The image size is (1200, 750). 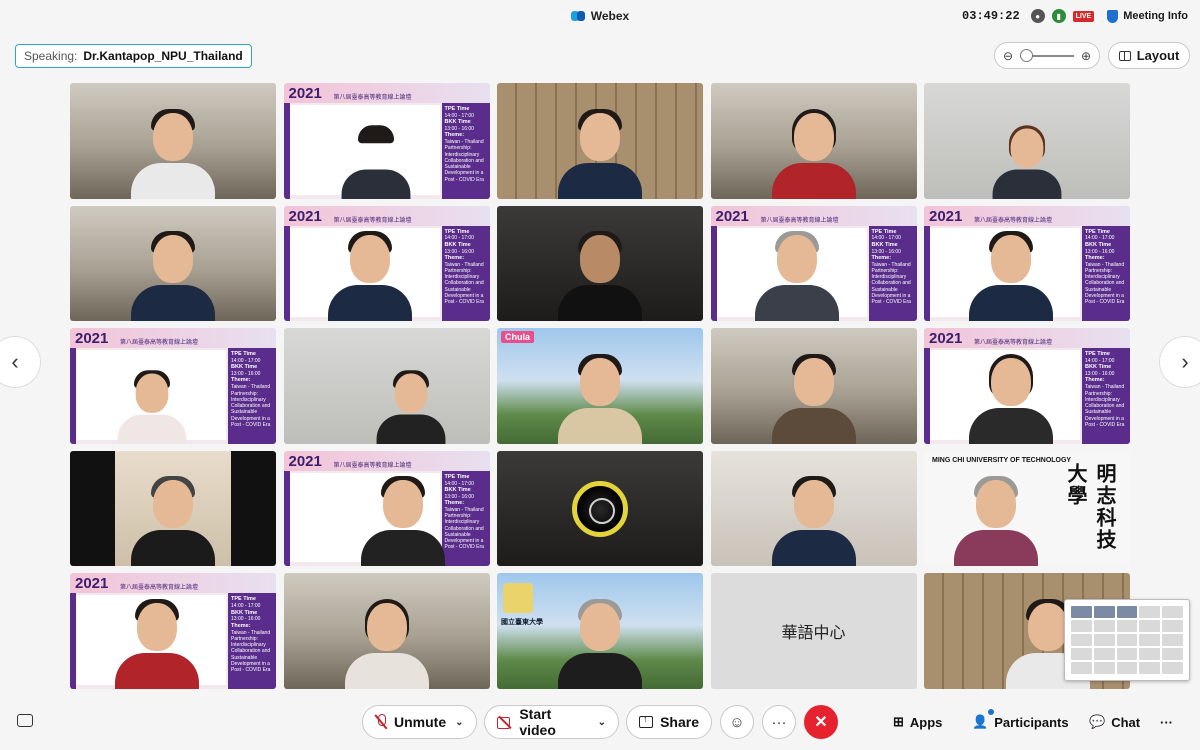 What do you see at coordinates (1058, 16) in the screenshot?
I see `signal-icon: ▮` at bounding box center [1058, 16].